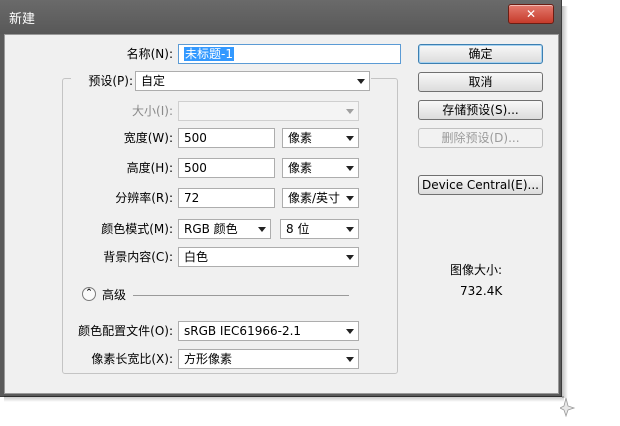 The width and height of the screenshot is (620, 426). I want to click on title-bar: 新建 ✕, so click(280, 17).